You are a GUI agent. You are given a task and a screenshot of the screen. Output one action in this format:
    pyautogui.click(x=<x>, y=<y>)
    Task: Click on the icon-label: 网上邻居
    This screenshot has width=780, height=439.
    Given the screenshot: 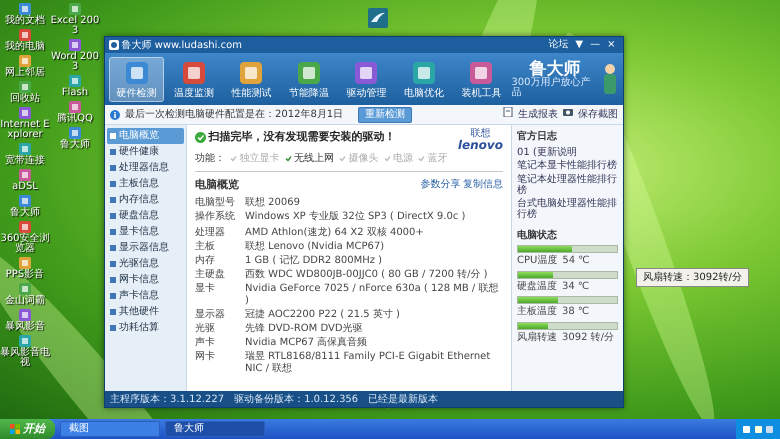 What is the action you would take?
    pyautogui.click(x=25, y=73)
    